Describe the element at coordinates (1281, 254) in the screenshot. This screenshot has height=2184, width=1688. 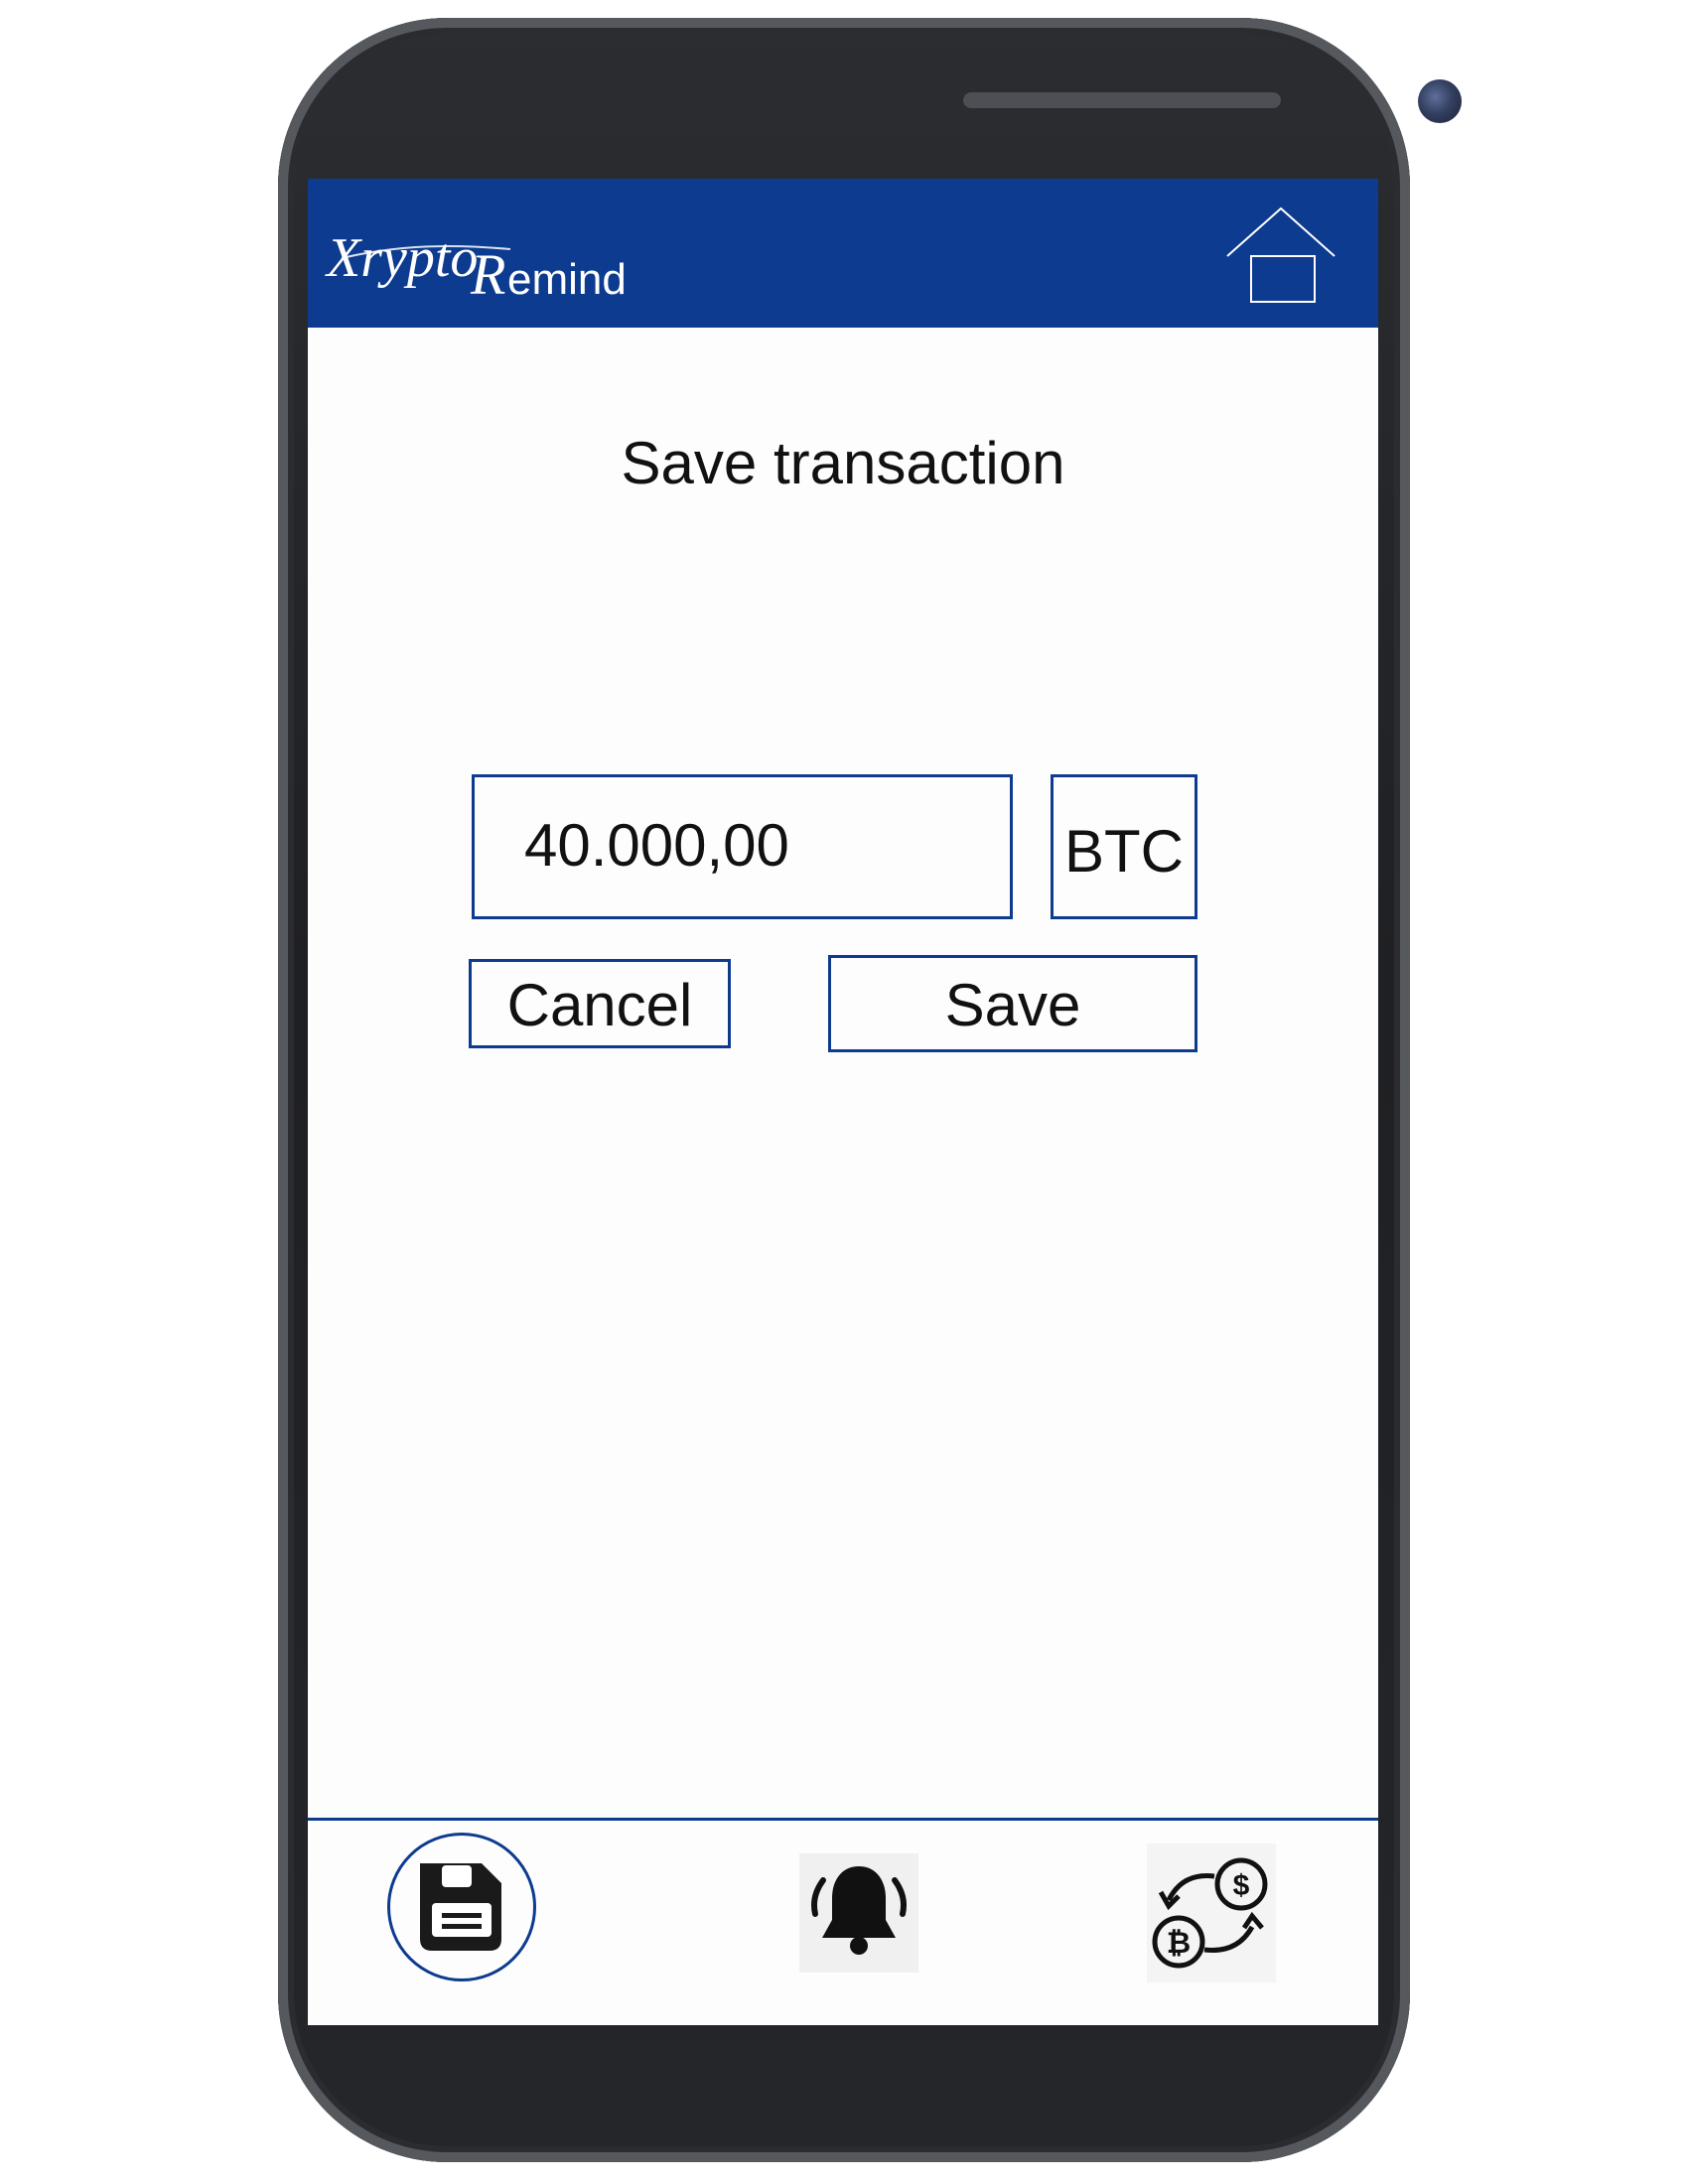
I see `home-icon` at that location.